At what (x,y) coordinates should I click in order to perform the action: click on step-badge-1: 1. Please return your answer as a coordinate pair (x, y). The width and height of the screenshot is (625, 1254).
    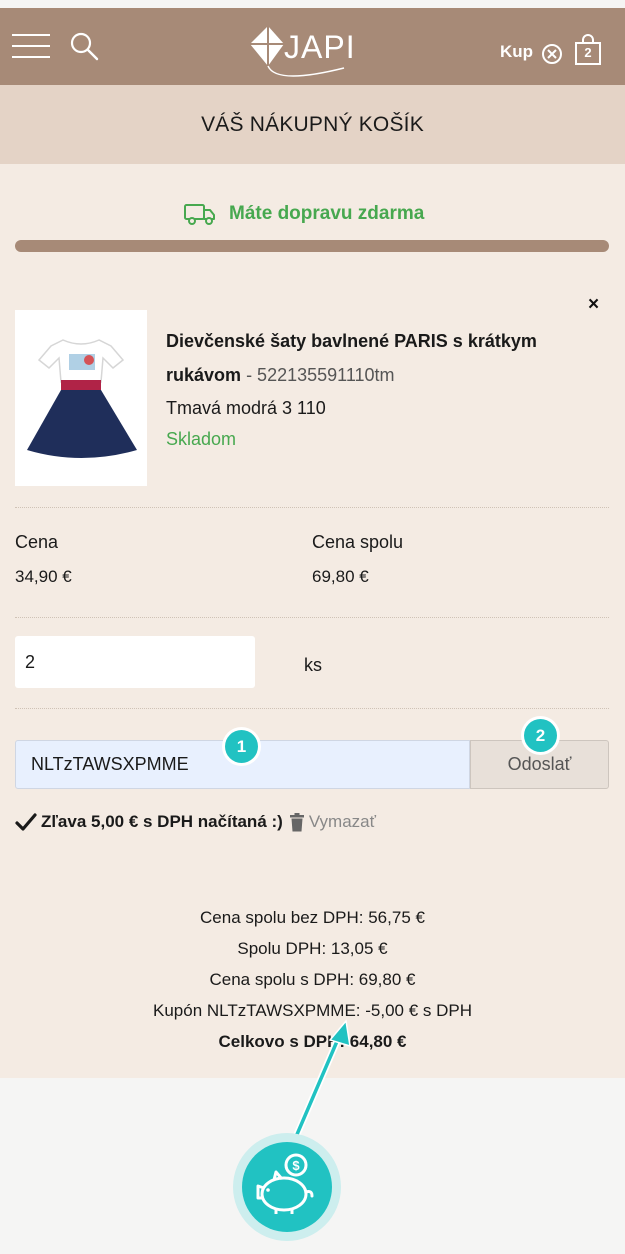
    Looking at the image, I should click on (241, 746).